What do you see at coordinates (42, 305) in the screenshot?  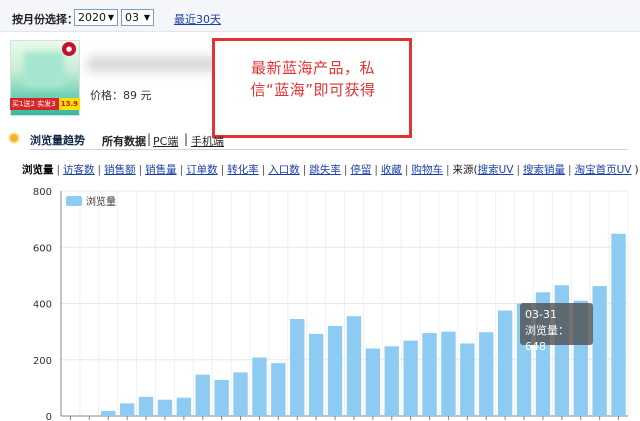 I see `y-tick-label: 400` at bounding box center [42, 305].